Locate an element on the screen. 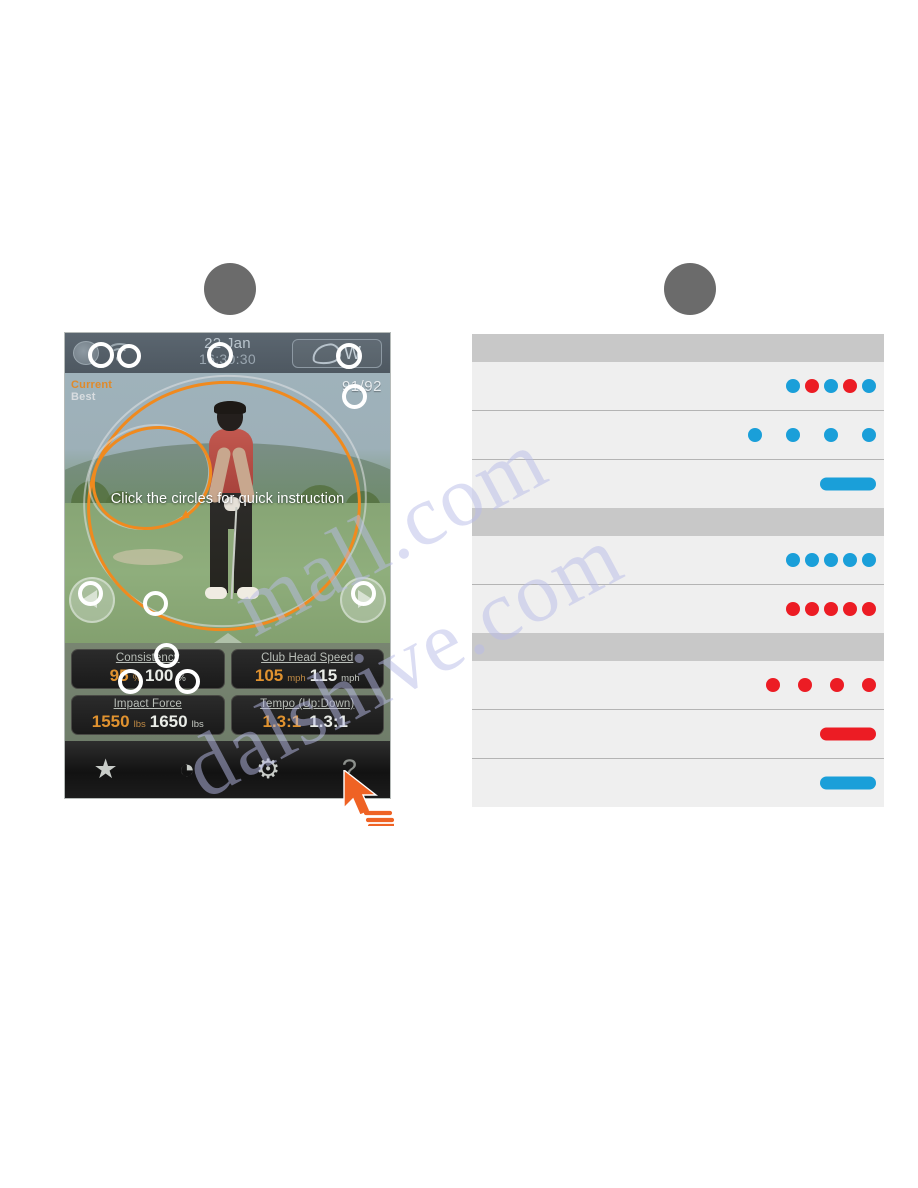 This screenshot has height=1188, width=918. stat-card-club-head-speed: Club Head Speed 105 mph 115 mph is located at coordinates (307, 669).